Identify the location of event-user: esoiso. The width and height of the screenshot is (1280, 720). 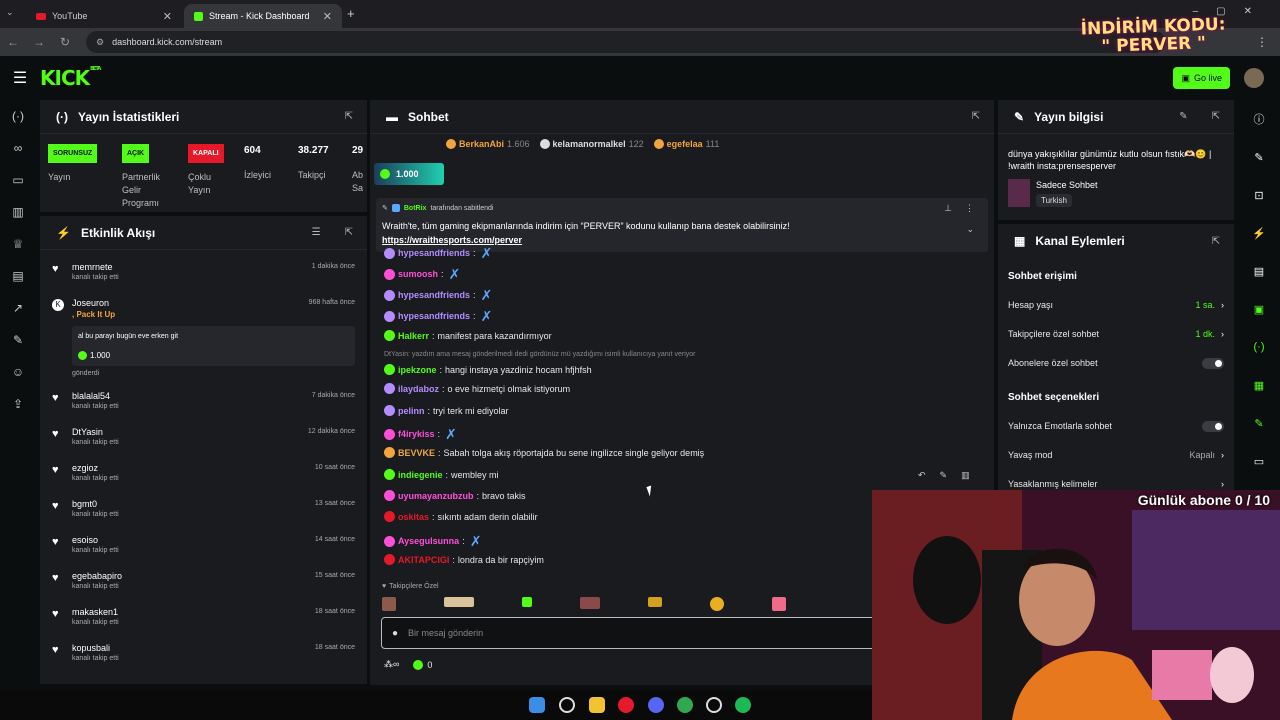
(85, 540).